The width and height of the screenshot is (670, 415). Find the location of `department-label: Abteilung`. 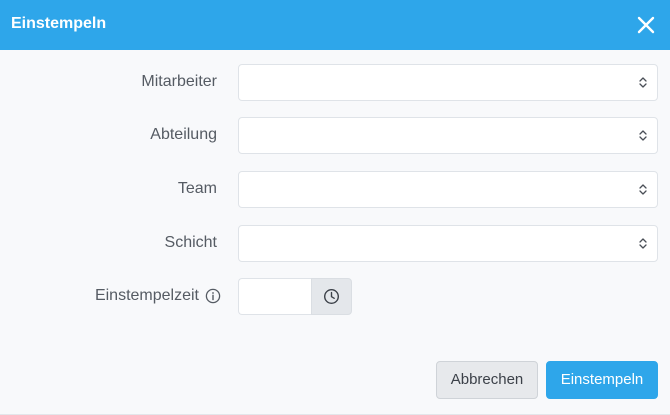

department-label: Abteilung is located at coordinates (183, 134).